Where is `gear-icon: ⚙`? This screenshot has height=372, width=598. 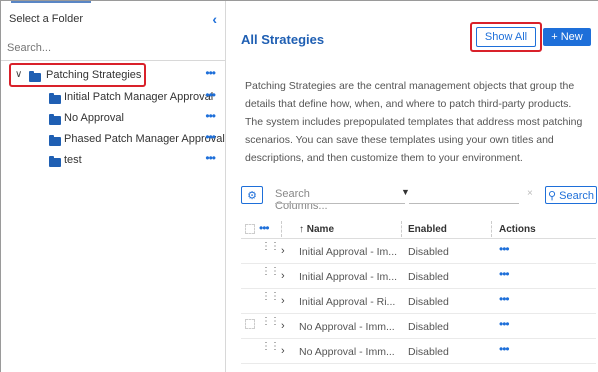 gear-icon: ⚙ is located at coordinates (252, 195).